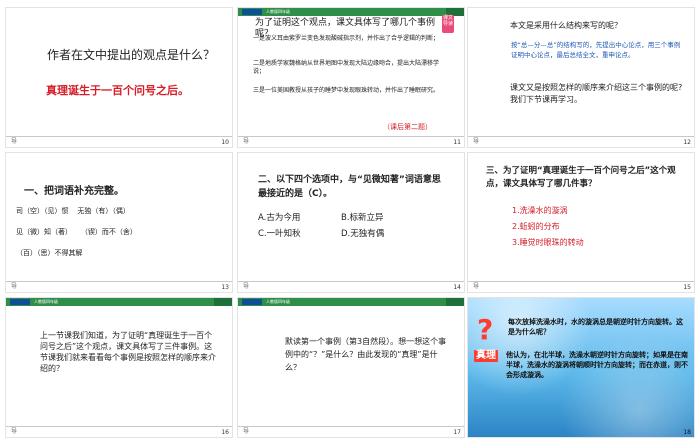  Describe the element at coordinates (687, 142) in the screenshot. I see `slide-number: 12` at that location.